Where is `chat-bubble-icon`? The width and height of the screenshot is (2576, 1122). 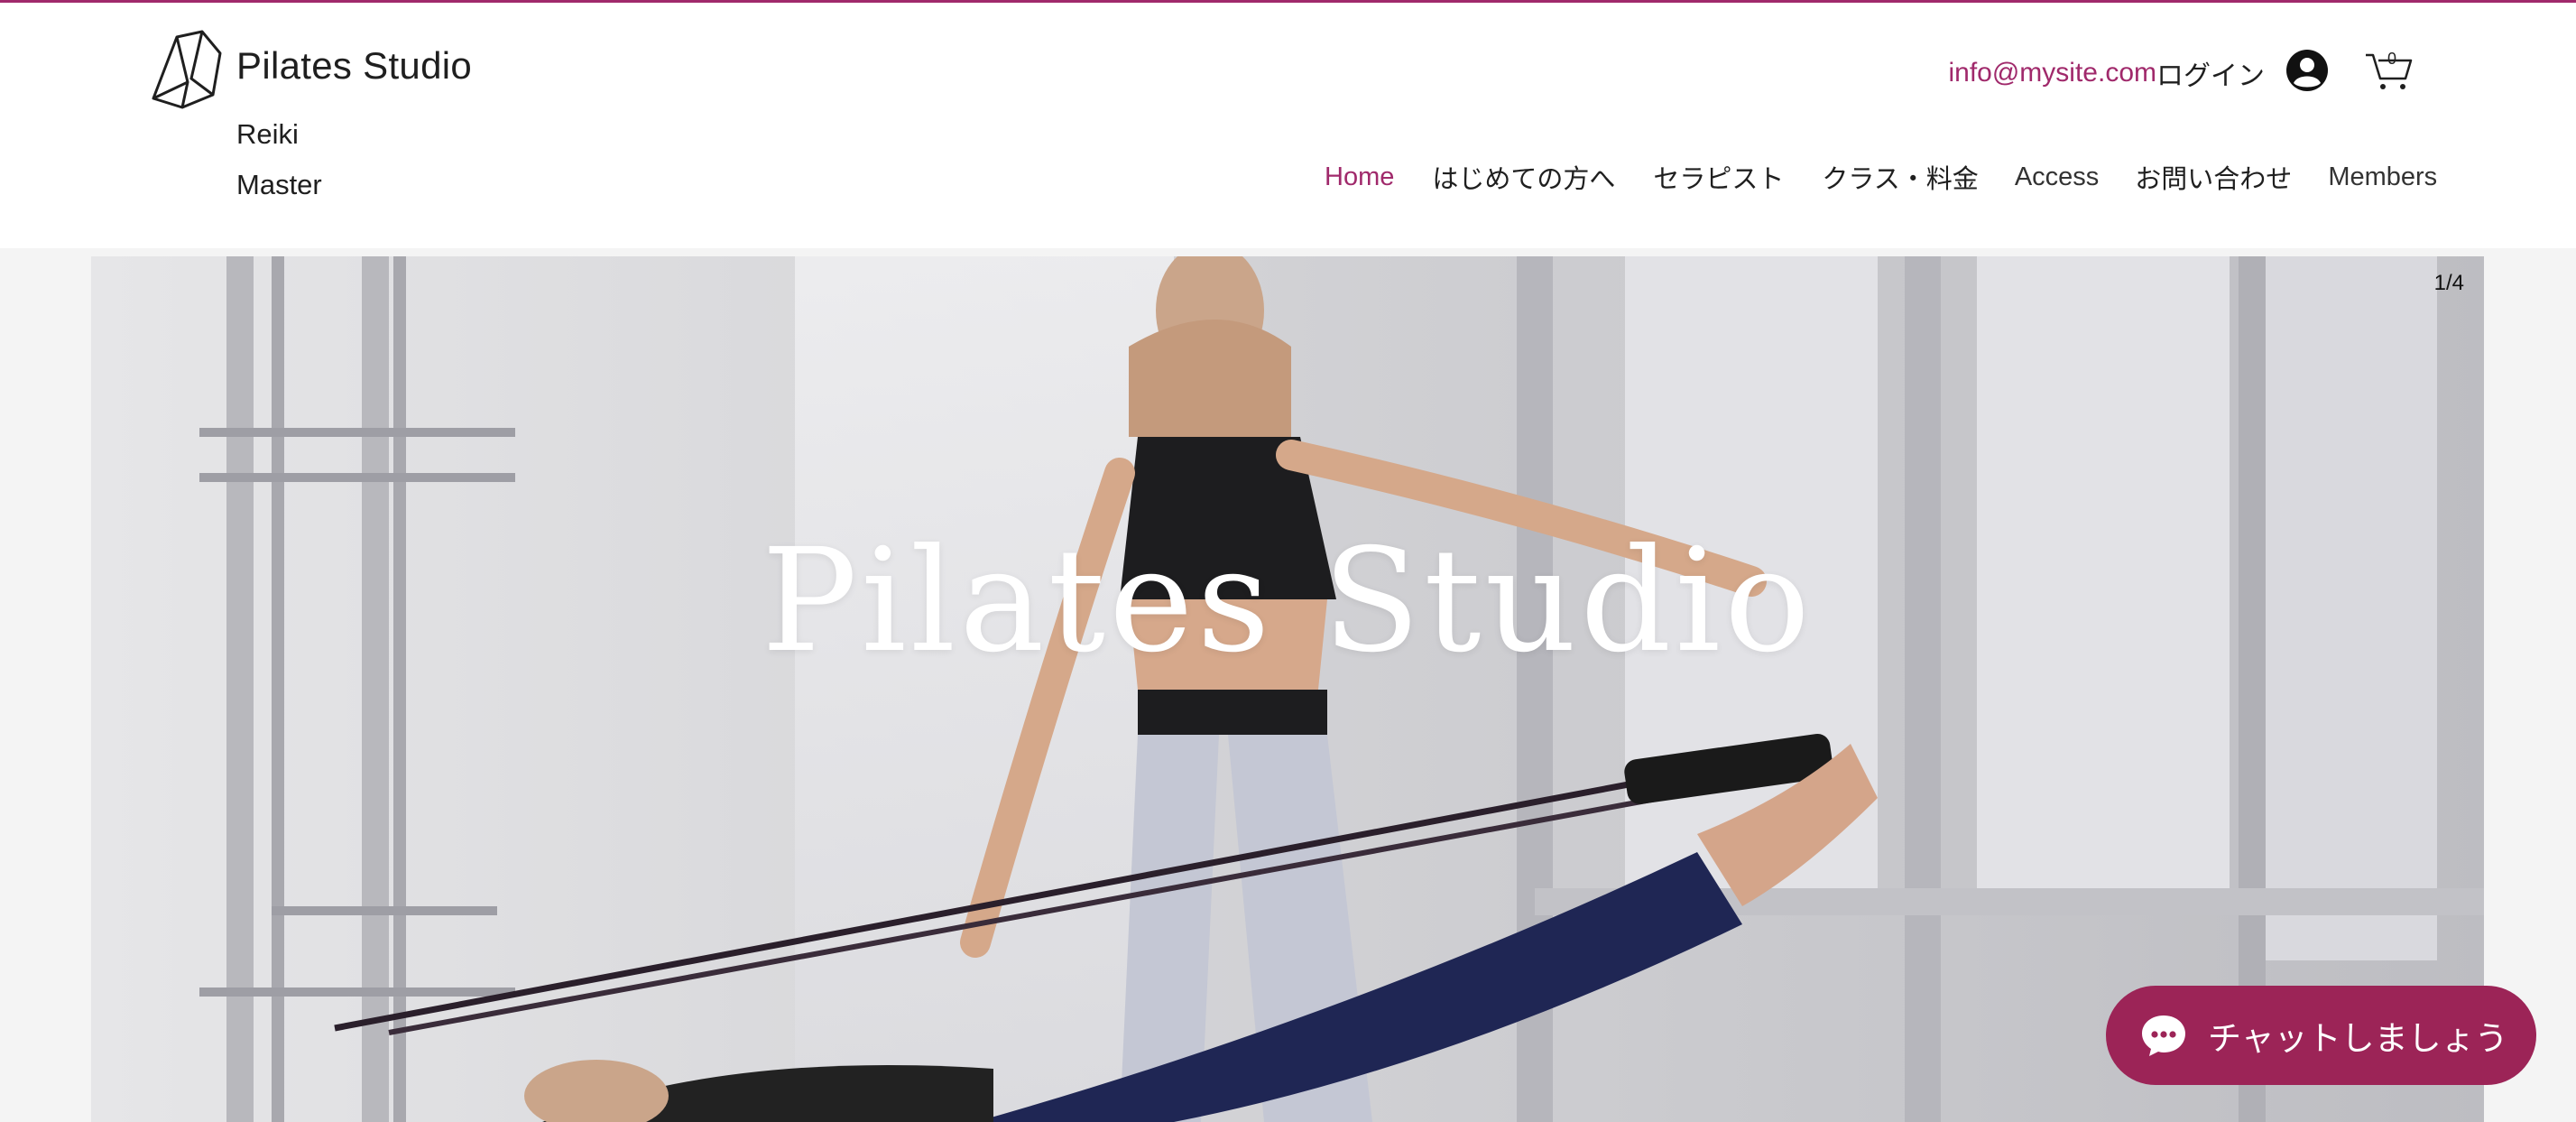 chat-bubble-icon is located at coordinates (2163, 1035).